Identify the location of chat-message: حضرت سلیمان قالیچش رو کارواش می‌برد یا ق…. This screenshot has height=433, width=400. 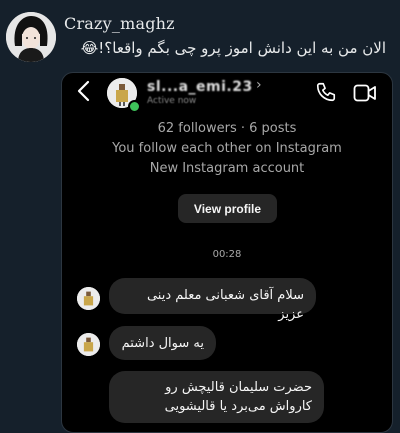
(216, 397).